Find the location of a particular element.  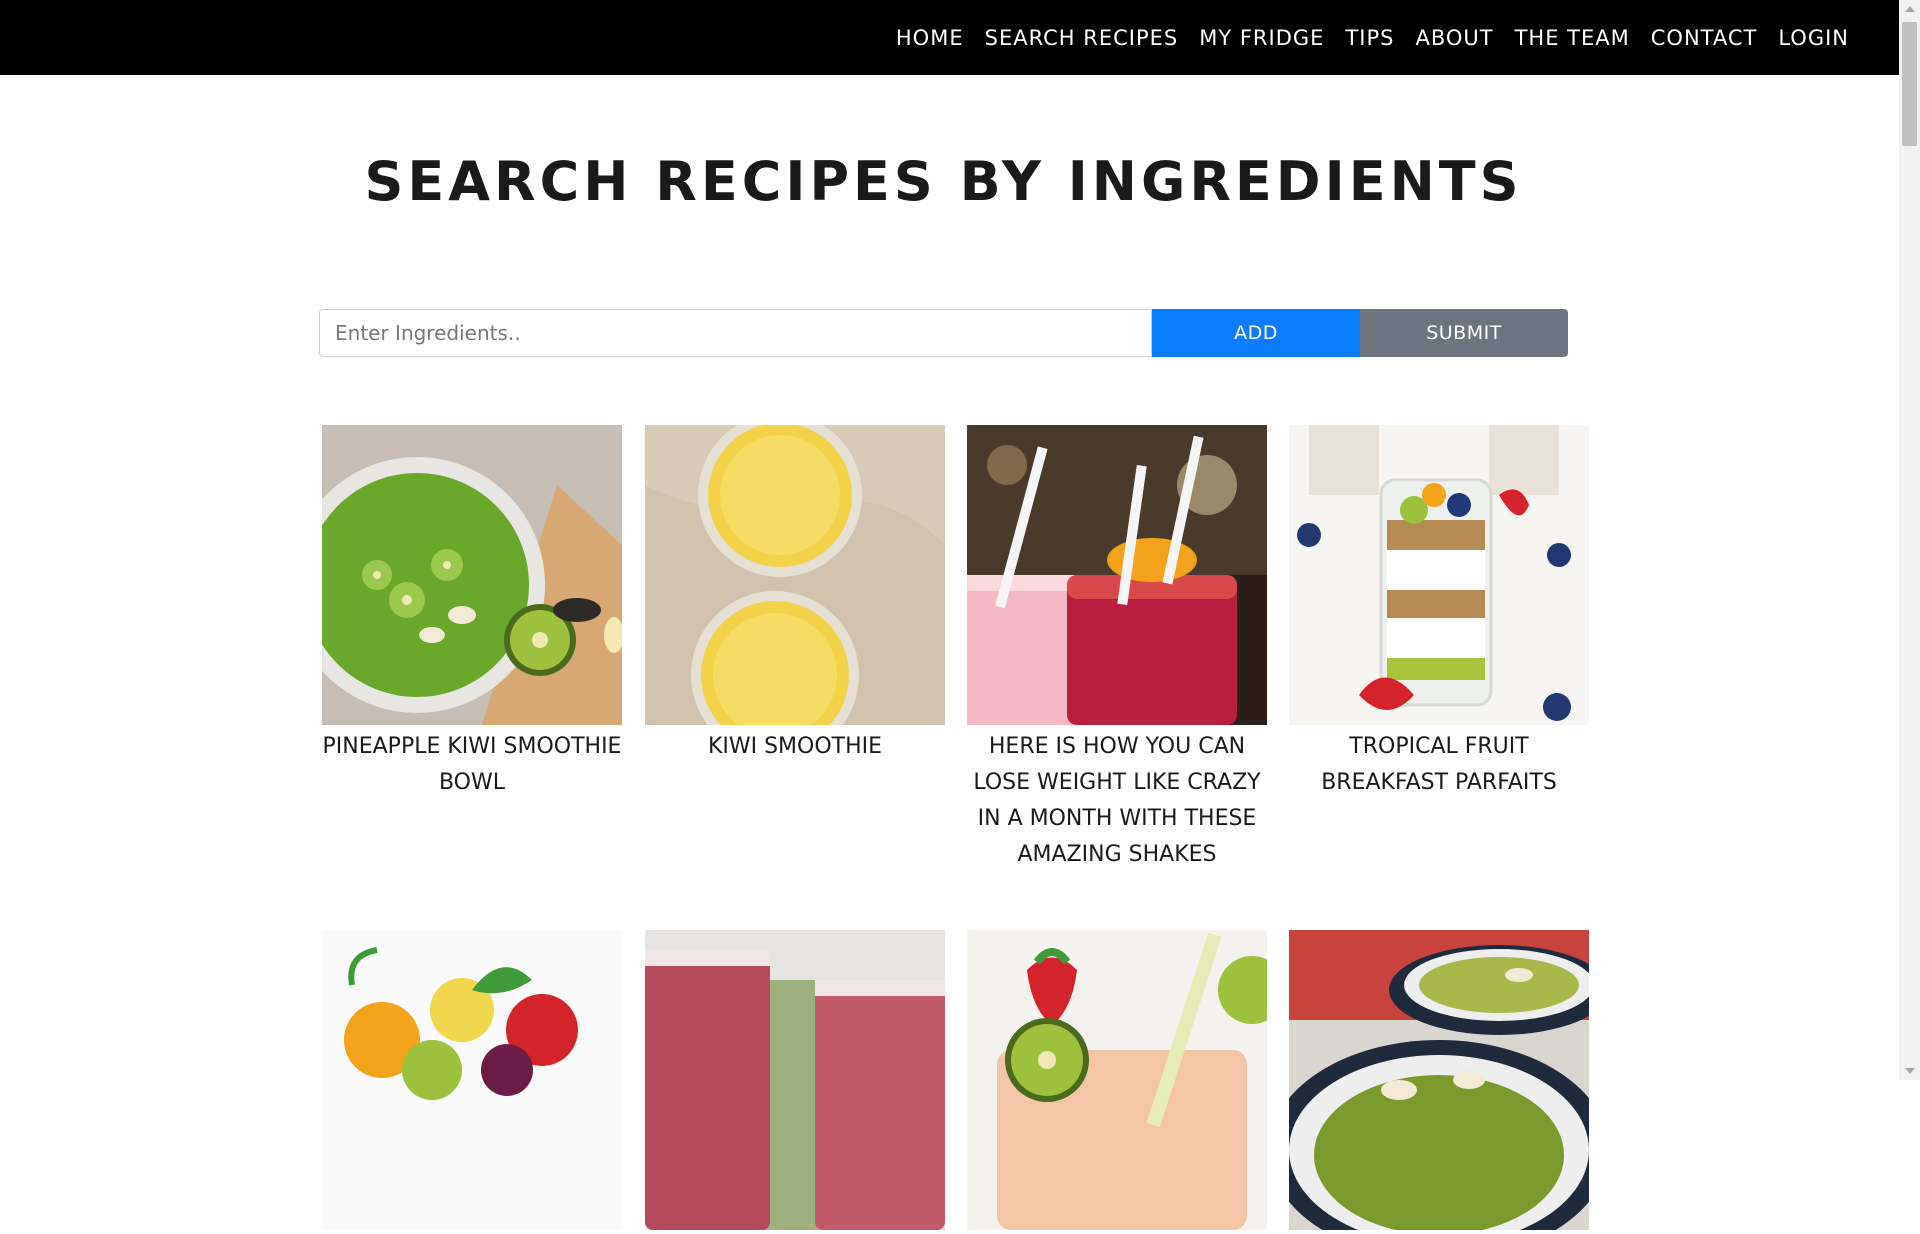

recipe-card: KIWI SMOOTHIE is located at coordinates (795, 595).